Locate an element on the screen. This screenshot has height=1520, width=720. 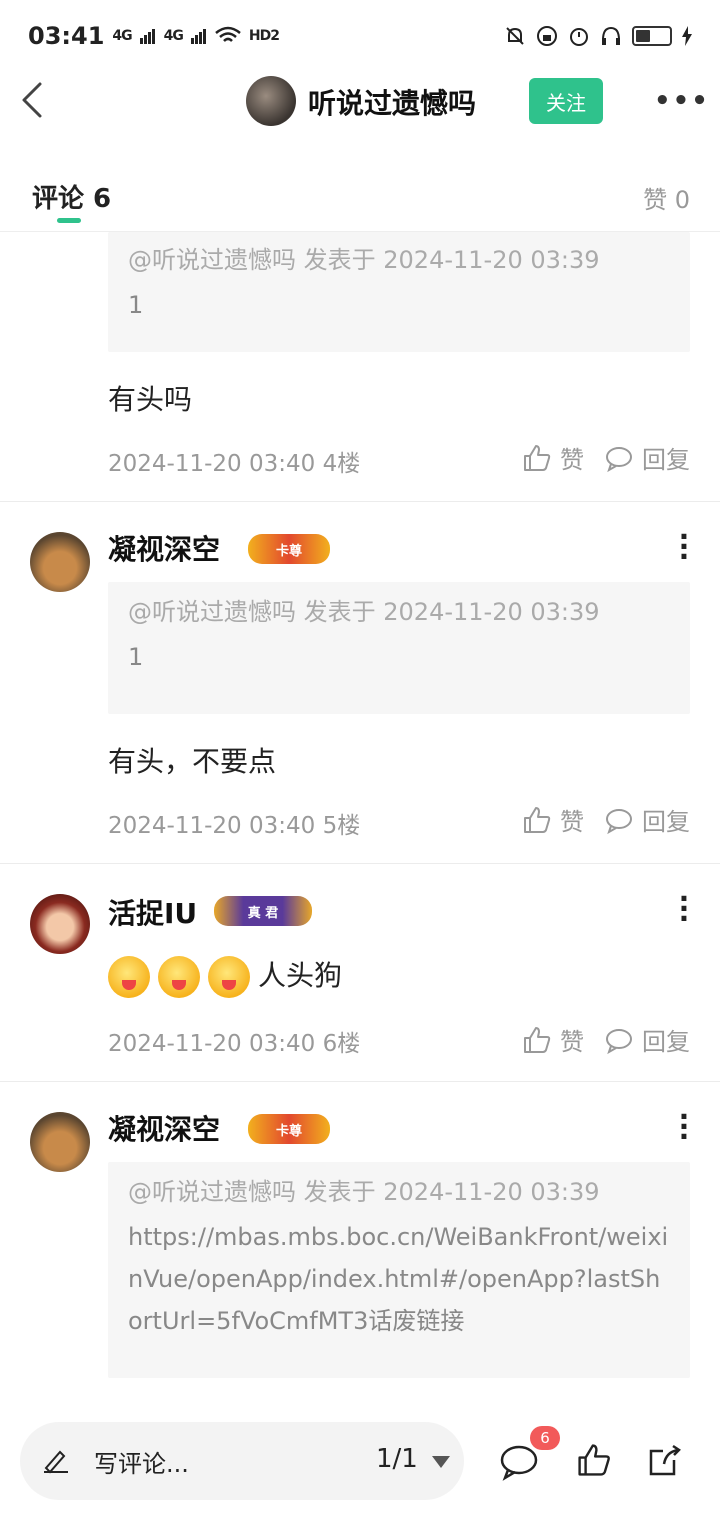
status-time: 03:41 is located at coordinates (66, 36).